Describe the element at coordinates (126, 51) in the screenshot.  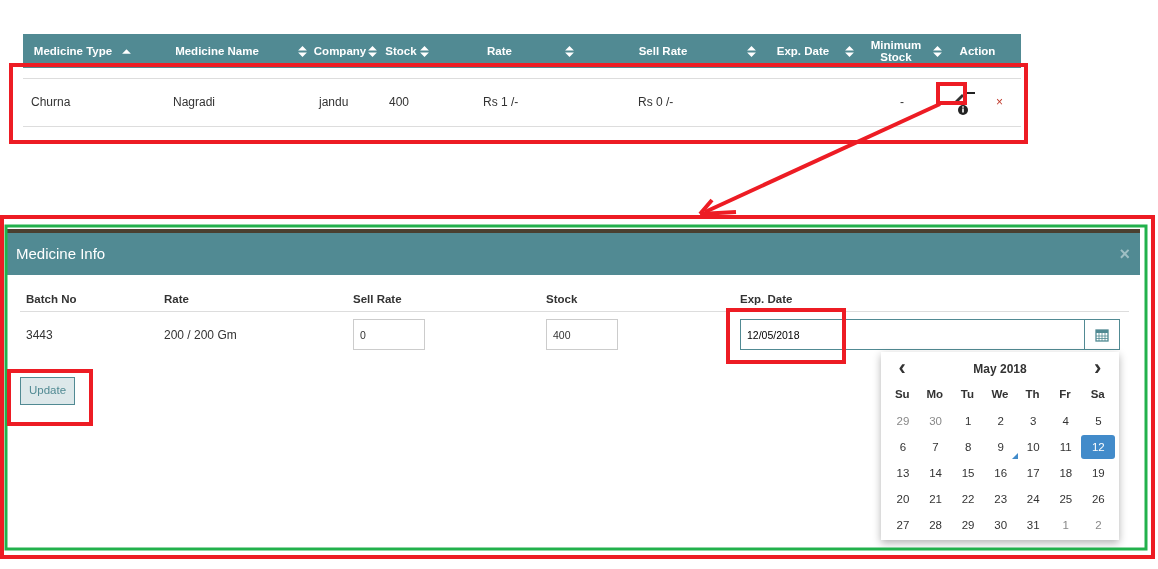
I see `sort-ascending-icon` at that location.